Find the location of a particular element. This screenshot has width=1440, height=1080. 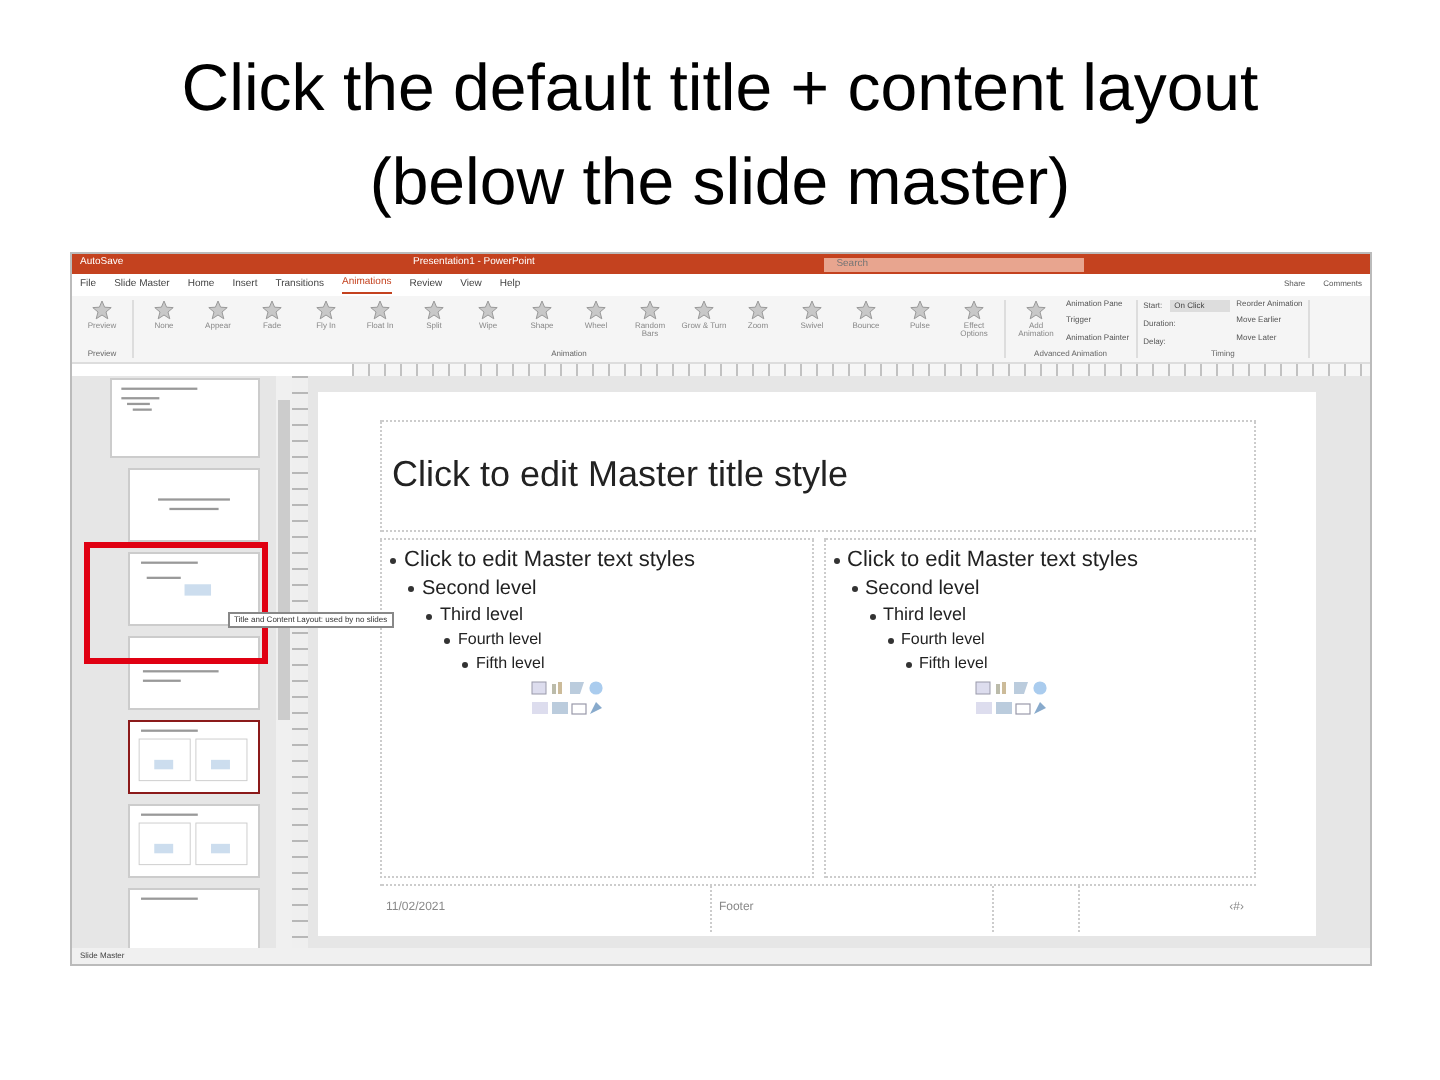

slide-thumbnail is located at coordinates (194, 757).